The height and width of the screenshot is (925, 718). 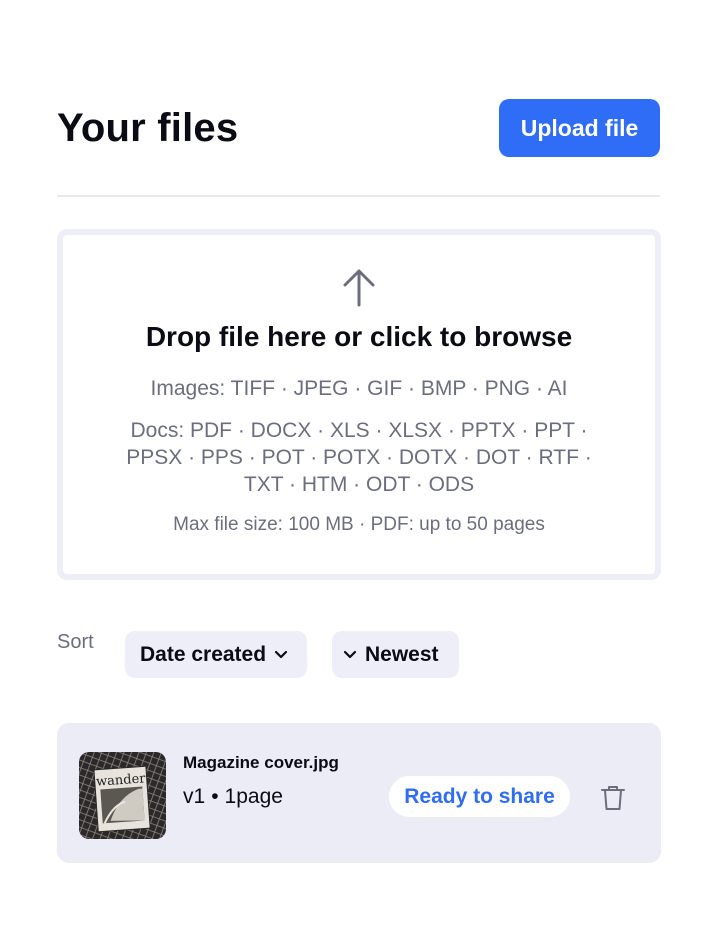 I want to click on header-divider, so click(x=358, y=196).